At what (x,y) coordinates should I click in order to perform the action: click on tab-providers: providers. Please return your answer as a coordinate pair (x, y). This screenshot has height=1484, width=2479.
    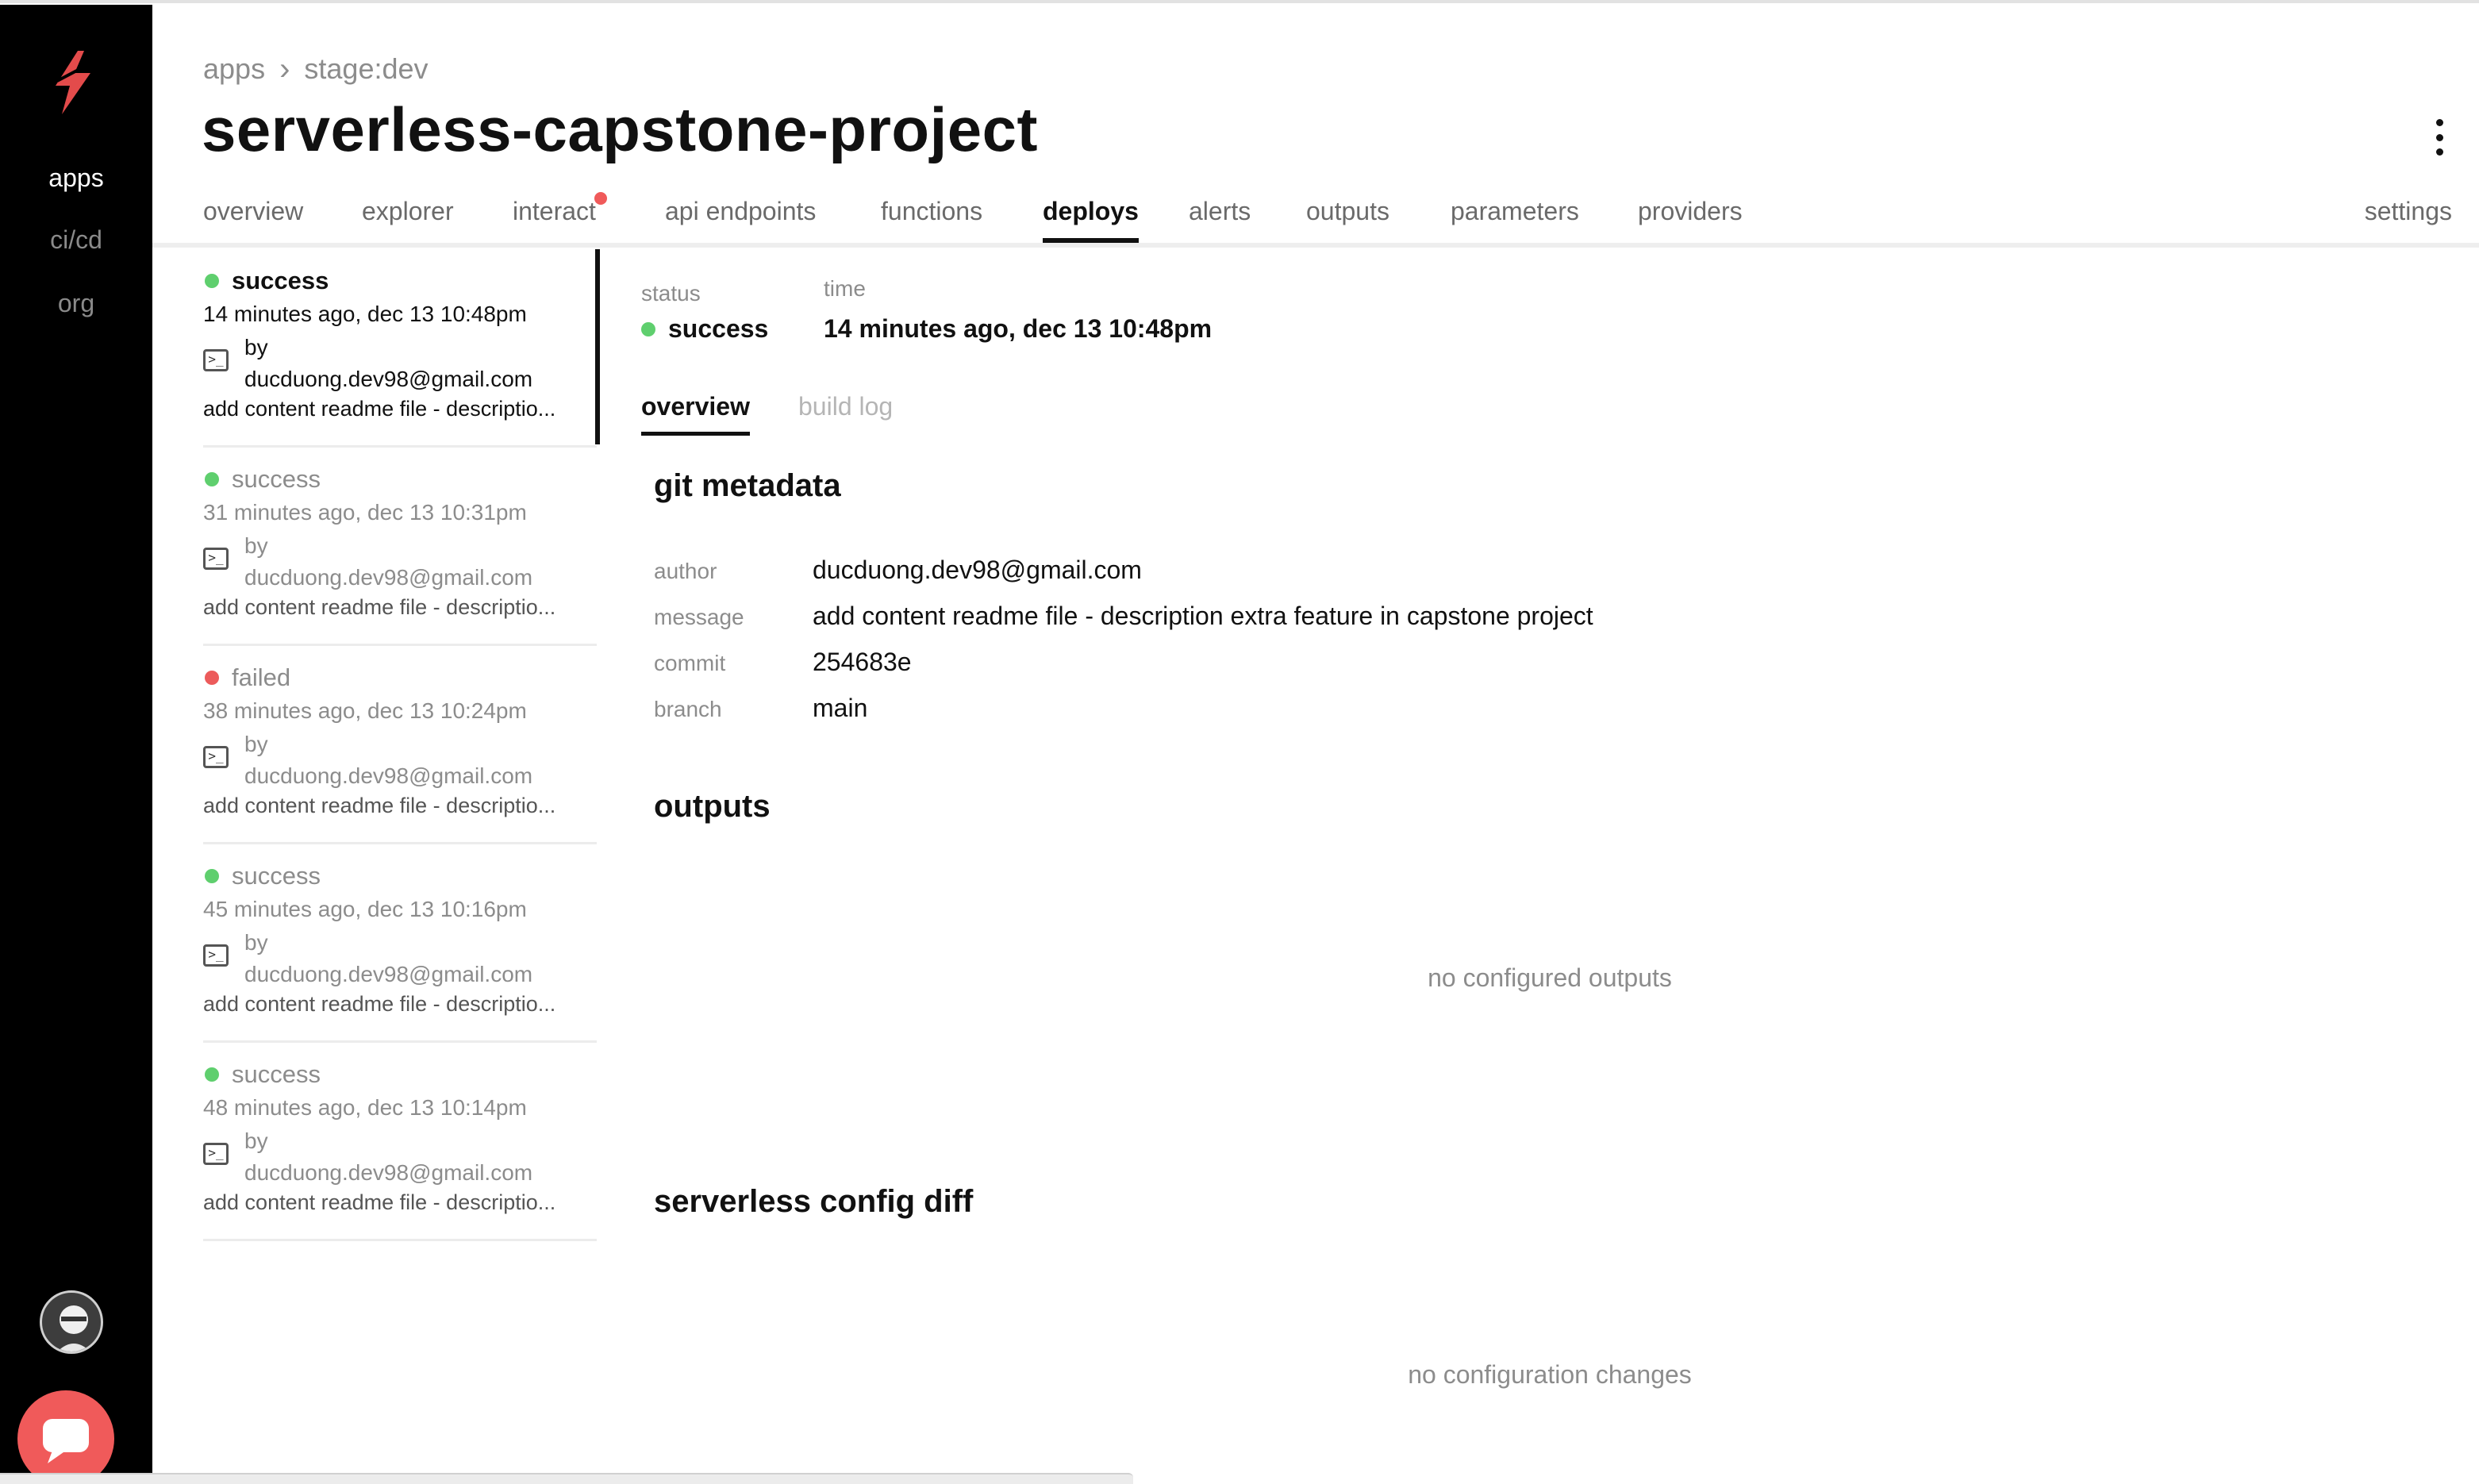
    Looking at the image, I should click on (1690, 211).